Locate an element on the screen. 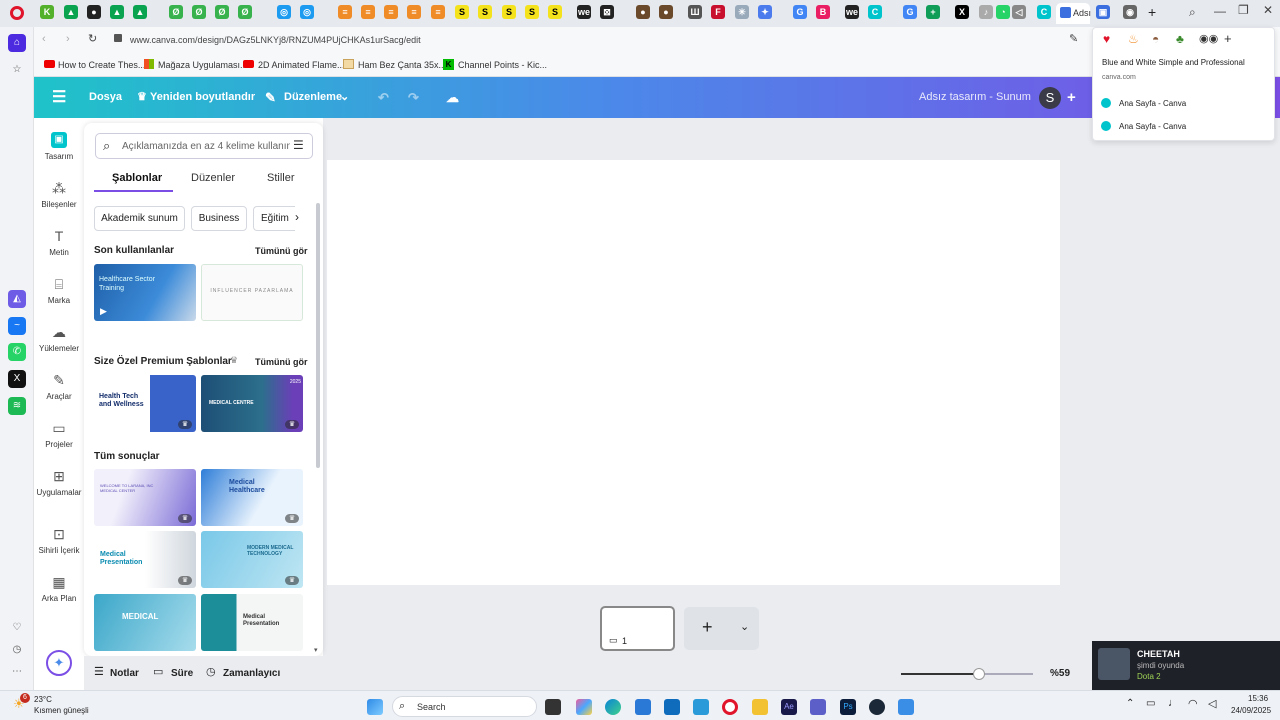 This screenshot has width=1280, height=720. resize-button: Yeniden boyutlandır is located at coordinates (202, 97).